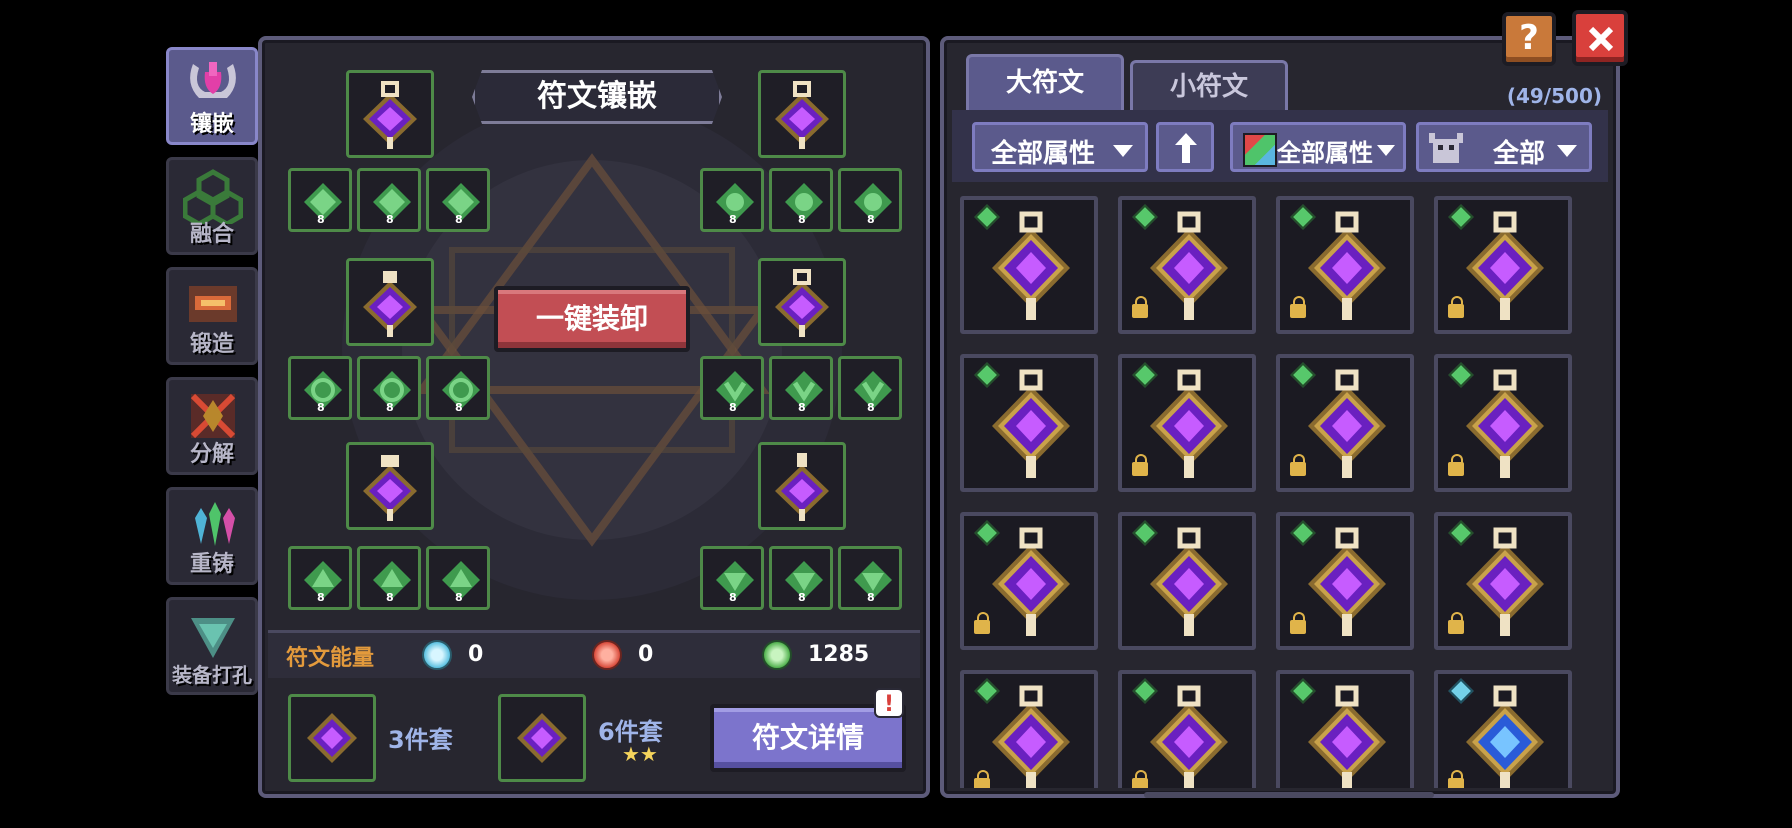  I want to click on tab-major-runes: 大符文, so click(1045, 82).